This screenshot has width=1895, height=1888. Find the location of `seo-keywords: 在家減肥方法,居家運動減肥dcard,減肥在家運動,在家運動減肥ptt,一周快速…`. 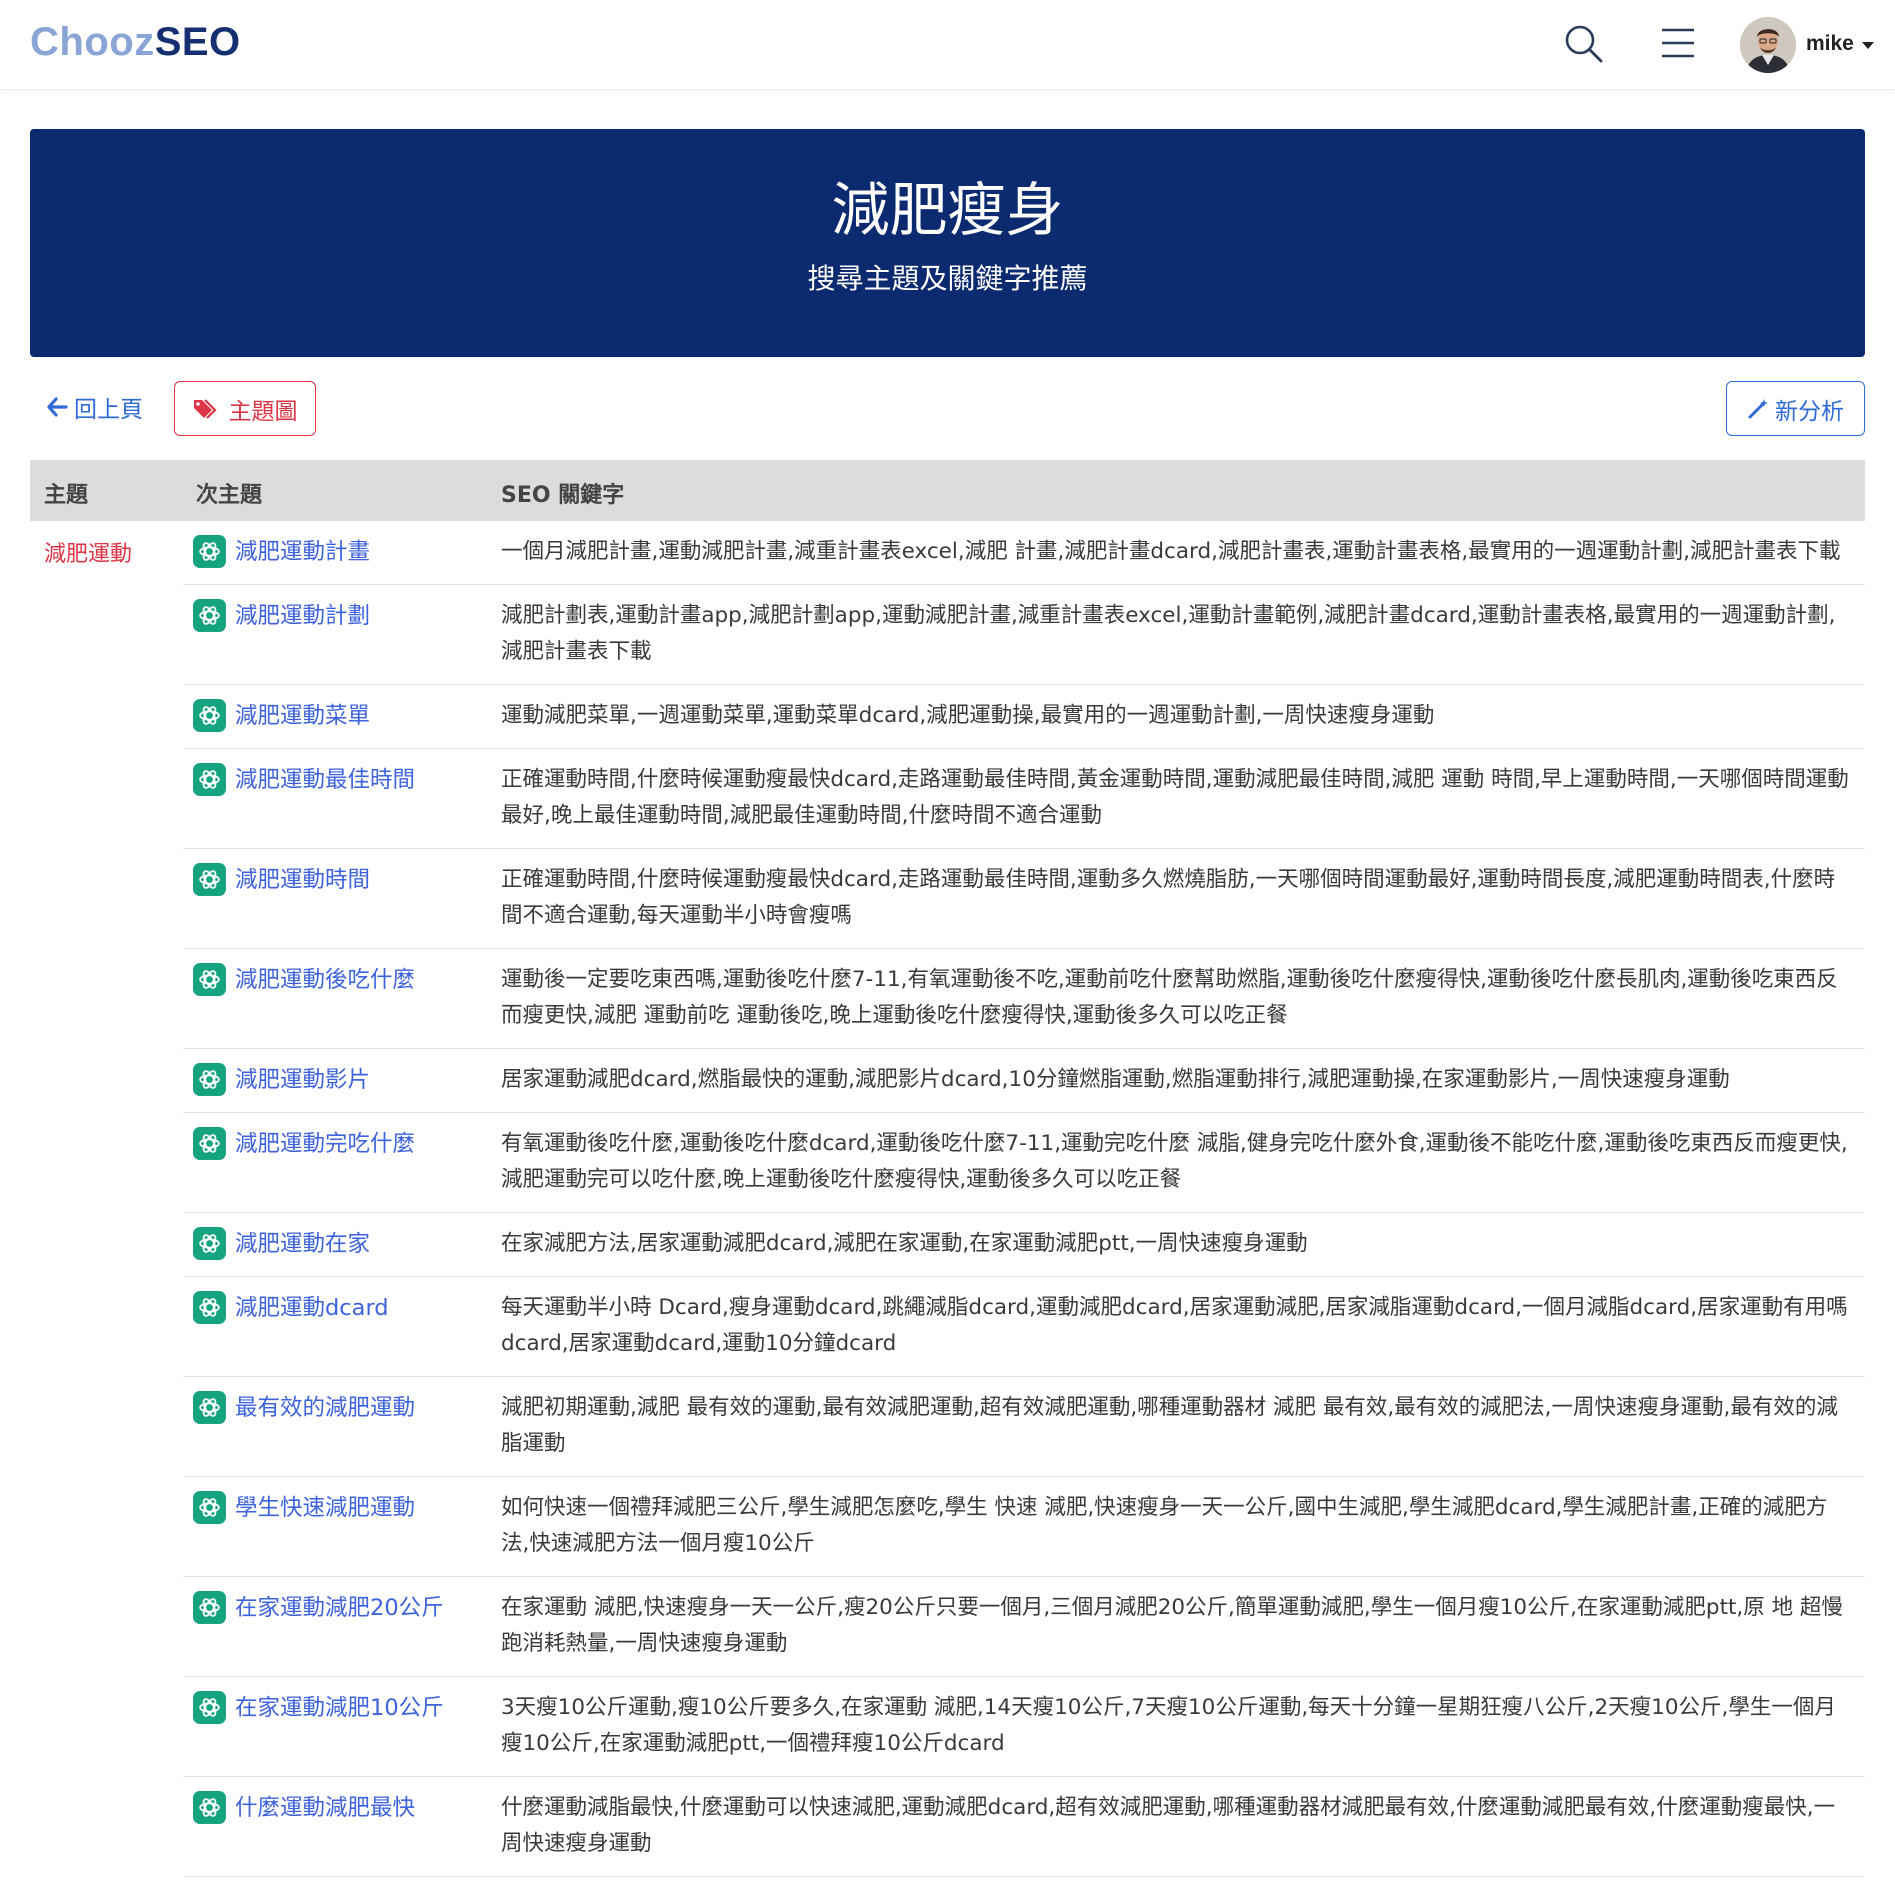

seo-keywords: 在家減肥方法,居家運動減肥dcard,減肥在家運動,在家運動減肥ptt,一周快速… is located at coordinates (904, 1243).